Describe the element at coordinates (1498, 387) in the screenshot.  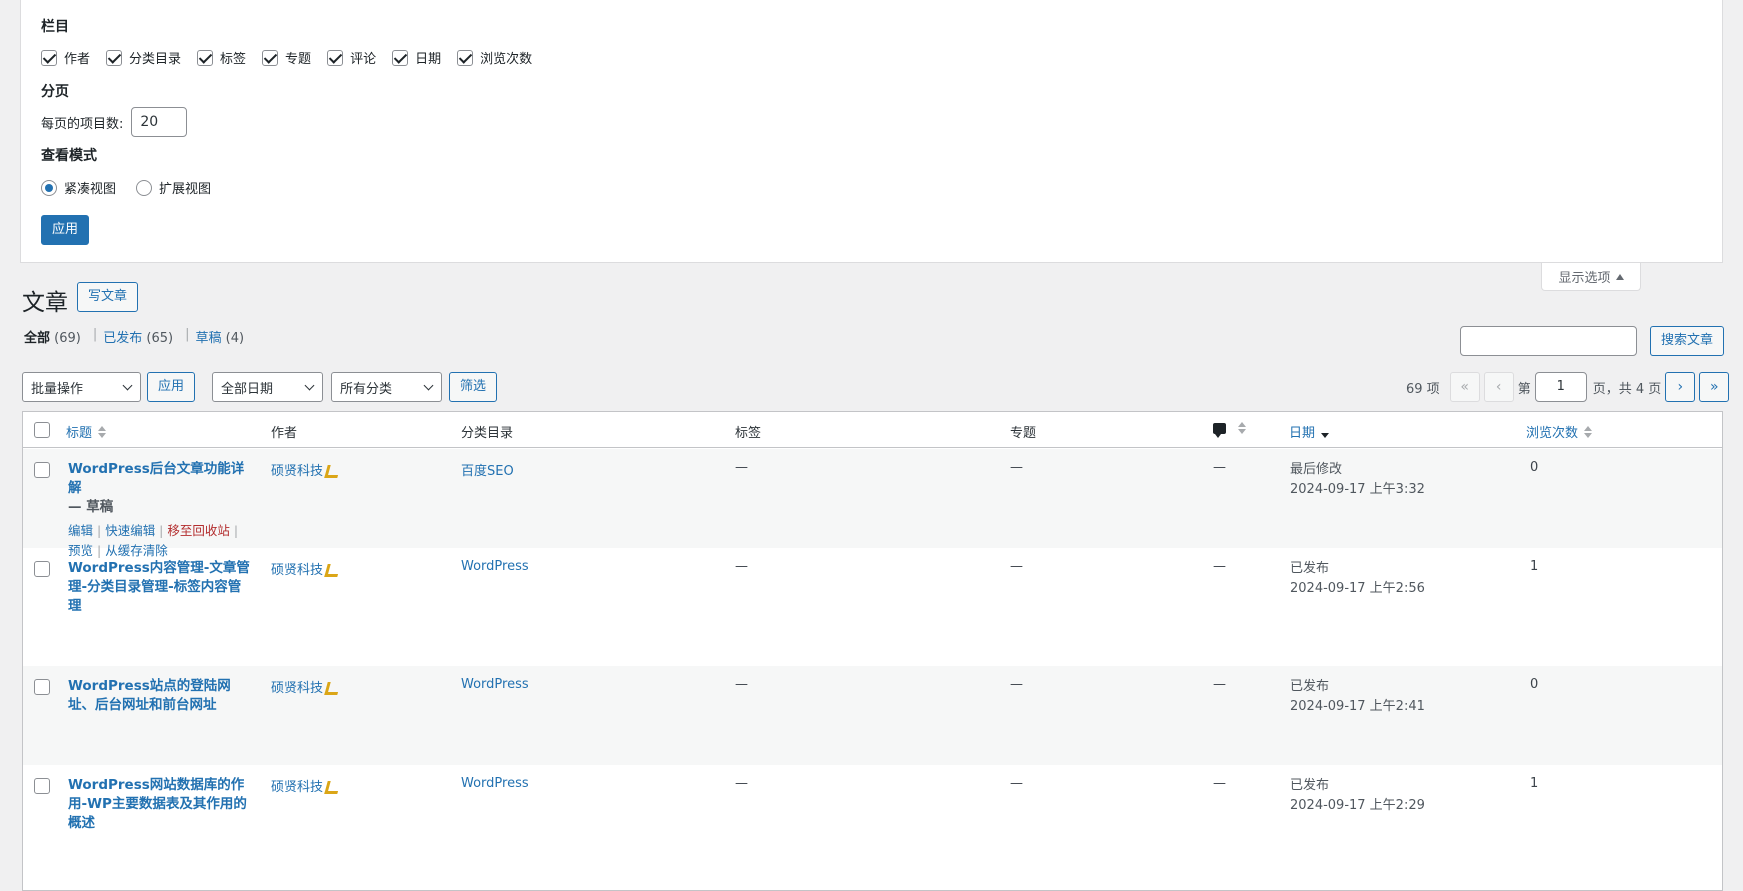
I see `prev-page-button: ‹` at that location.